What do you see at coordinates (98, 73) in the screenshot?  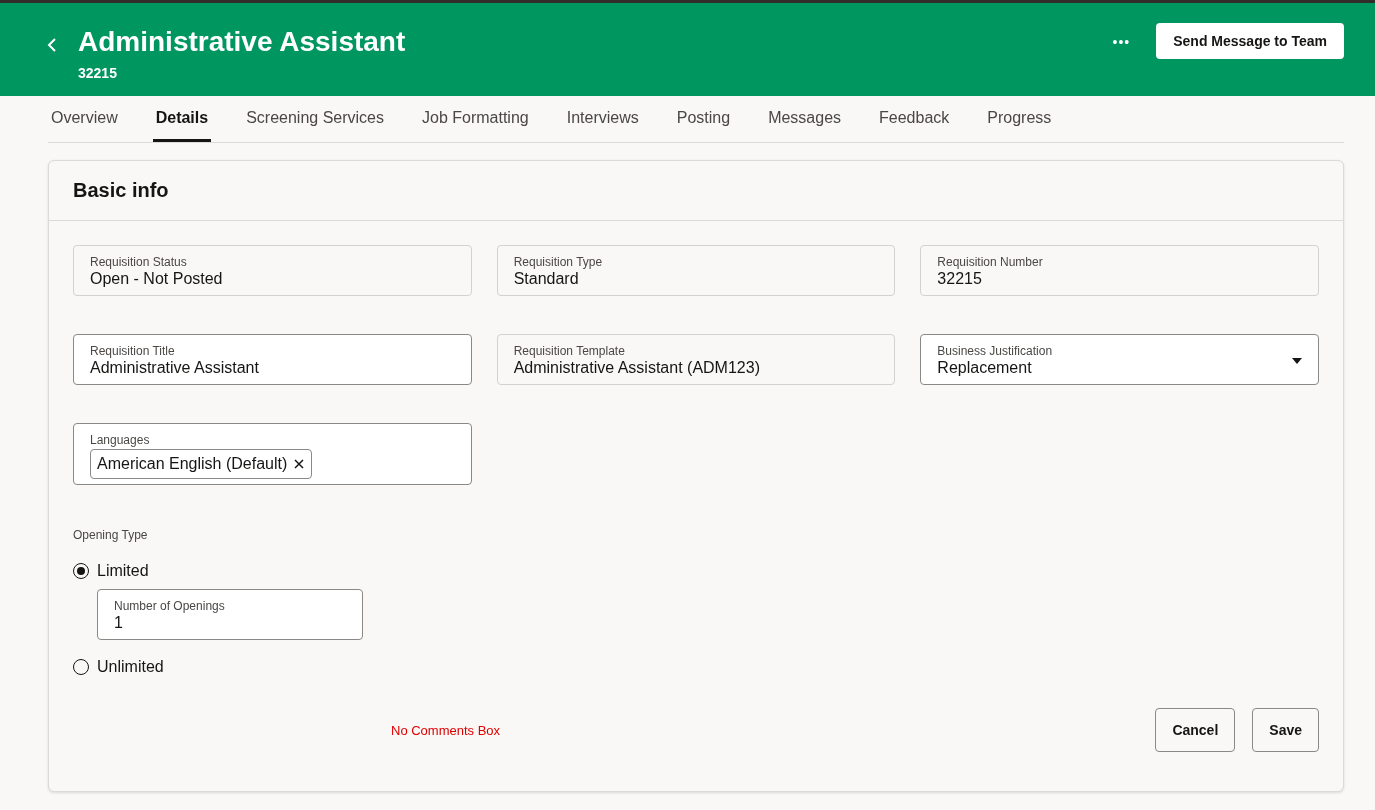 I see `requisition-number: 32215` at bounding box center [98, 73].